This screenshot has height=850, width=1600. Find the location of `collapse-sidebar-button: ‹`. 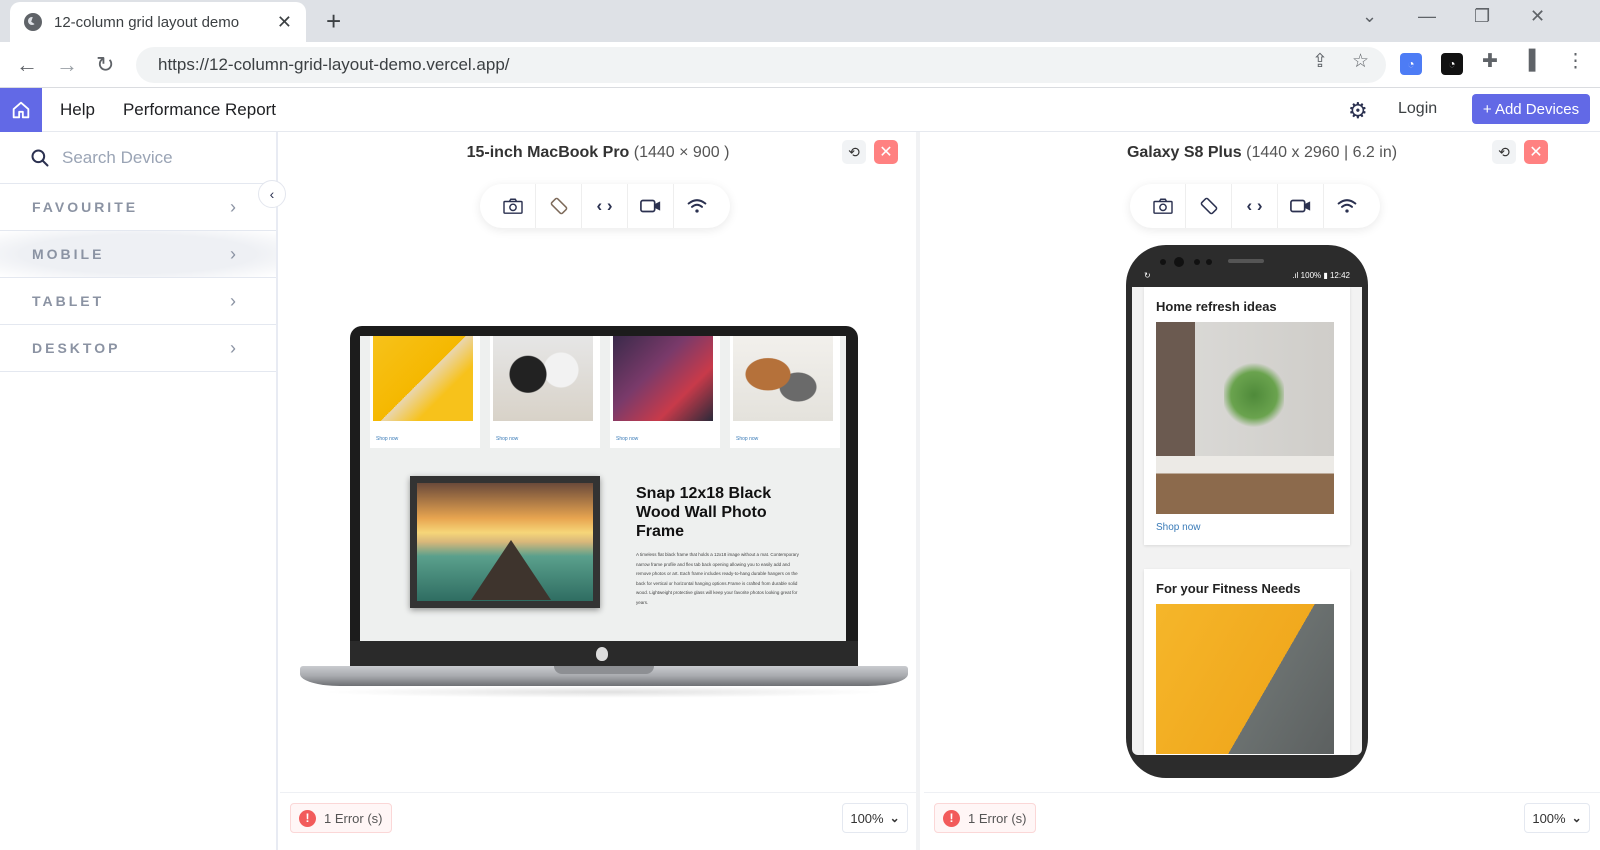

collapse-sidebar-button: ‹ is located at coordinates (272, 194).